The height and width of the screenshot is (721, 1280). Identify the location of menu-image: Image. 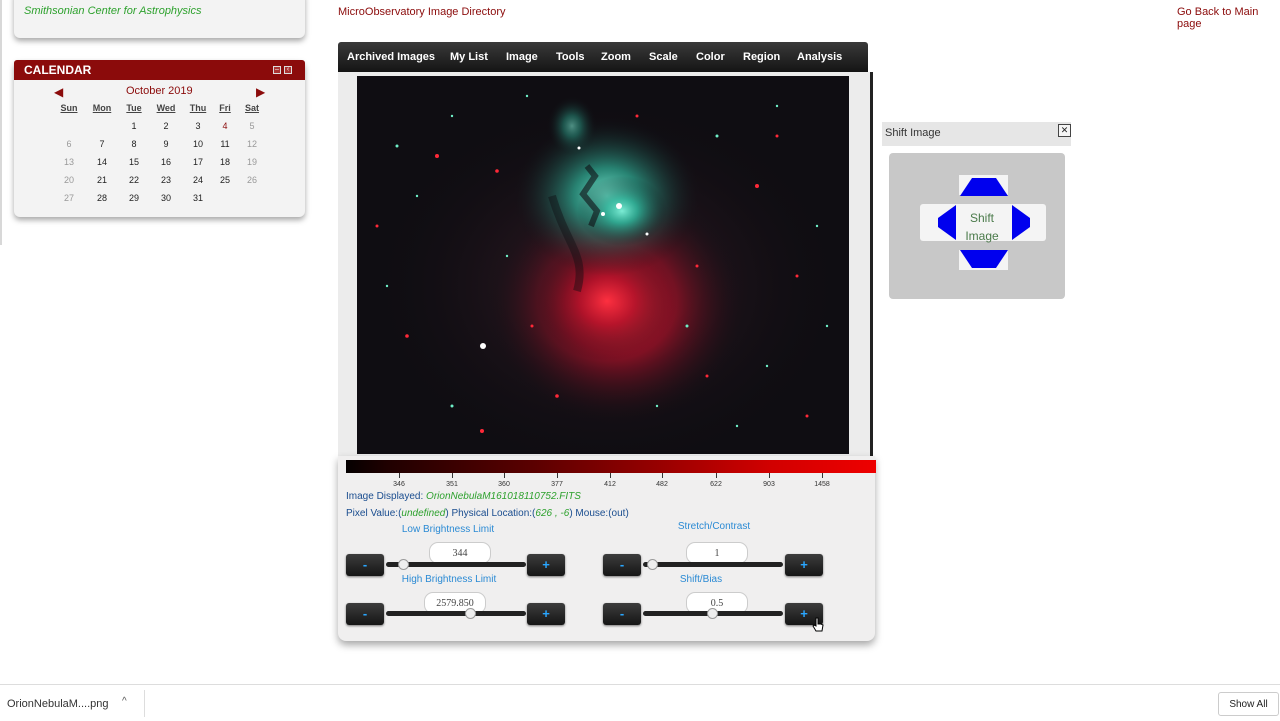
(522, 57).